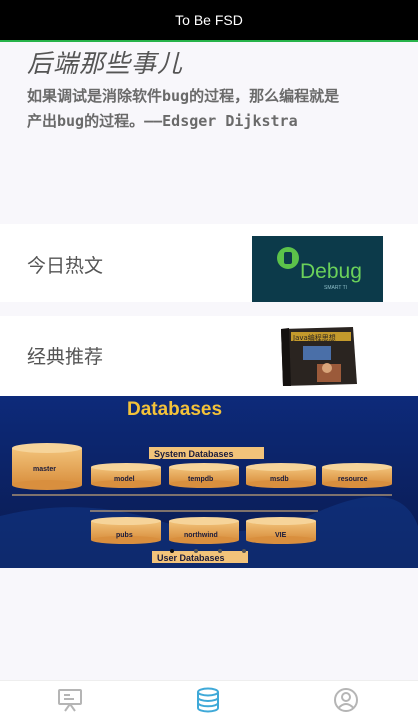 The height and width of the screenshot is (719, 418). I want to click on debug-logo-image: Debug SMART TI, so click(317, 269).